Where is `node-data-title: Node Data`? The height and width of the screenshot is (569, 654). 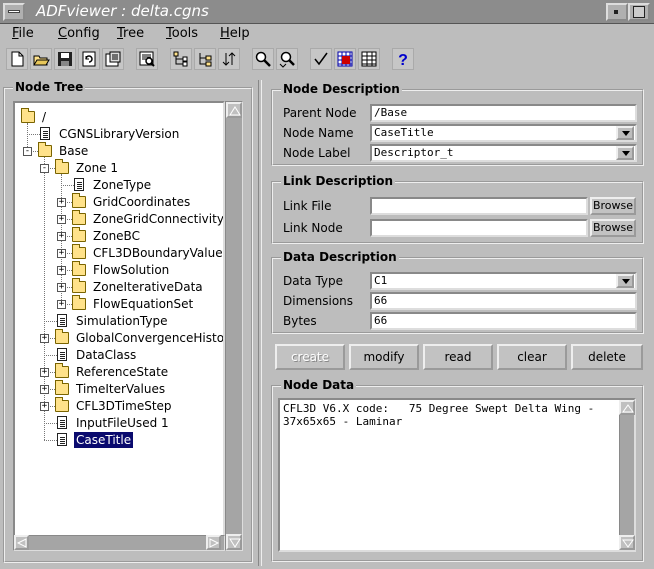
node-data-title: Node Data is located at coordinates (319, 385).